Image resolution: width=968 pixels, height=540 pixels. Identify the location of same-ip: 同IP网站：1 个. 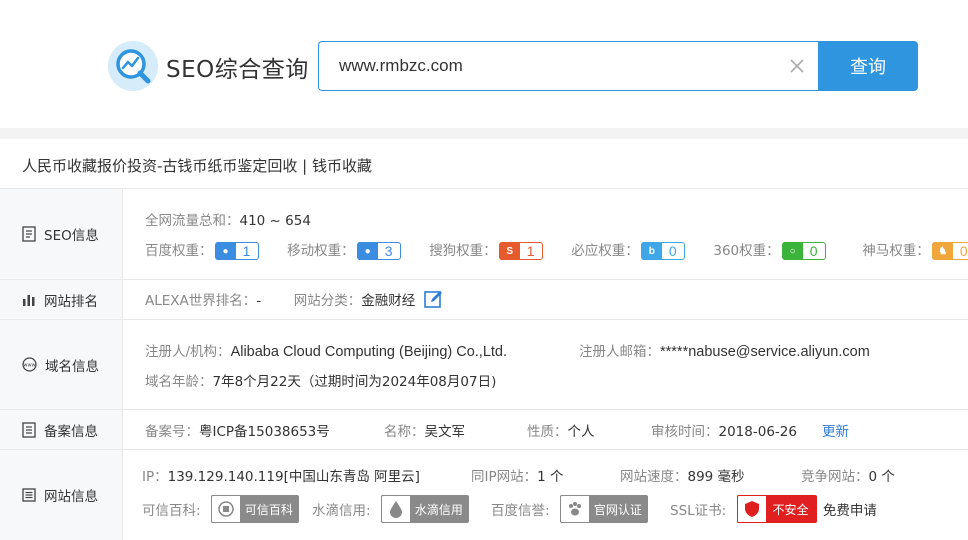
(517, 477).